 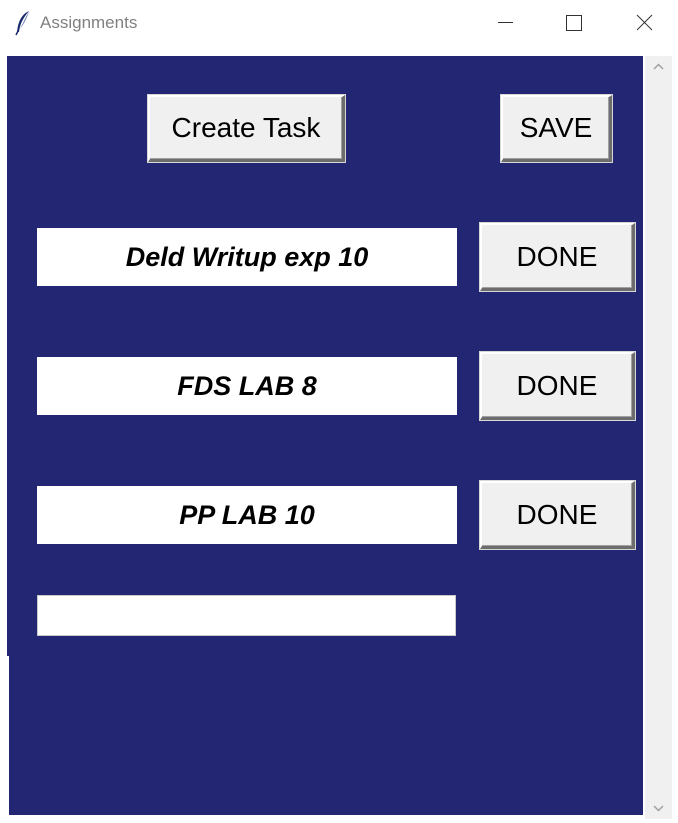 What do you see at coordinates (246, 615) in the screenshot?
I see `new-task-input` at bounding box center [246, 615].